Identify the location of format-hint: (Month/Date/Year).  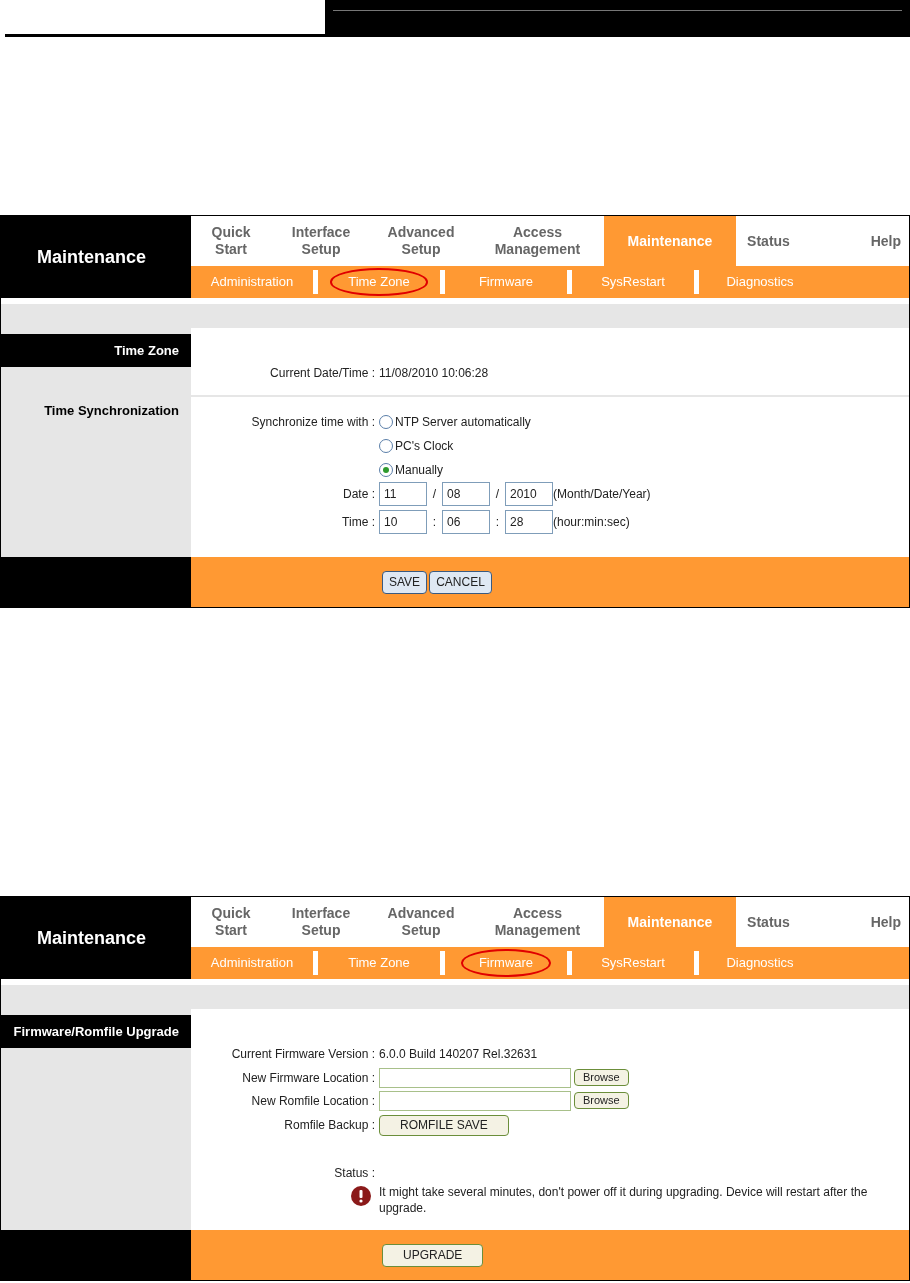
(602, 494).